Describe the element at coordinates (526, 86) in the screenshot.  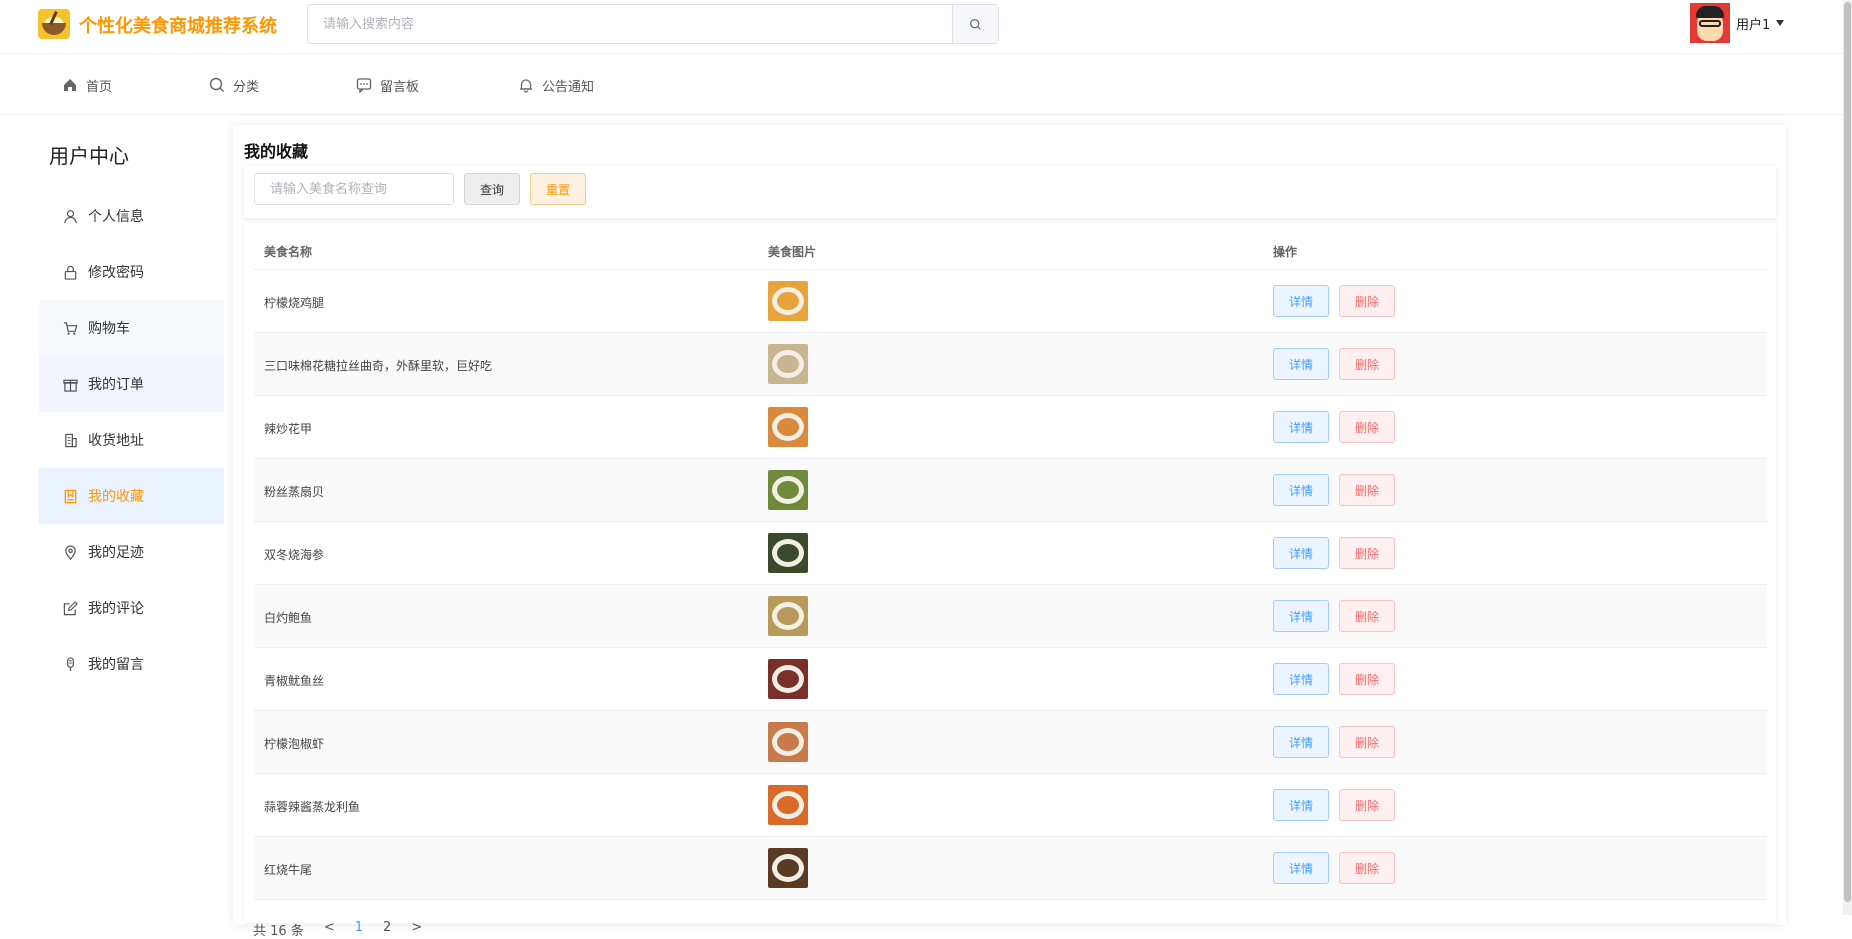
I see `bell-icon` at that location.